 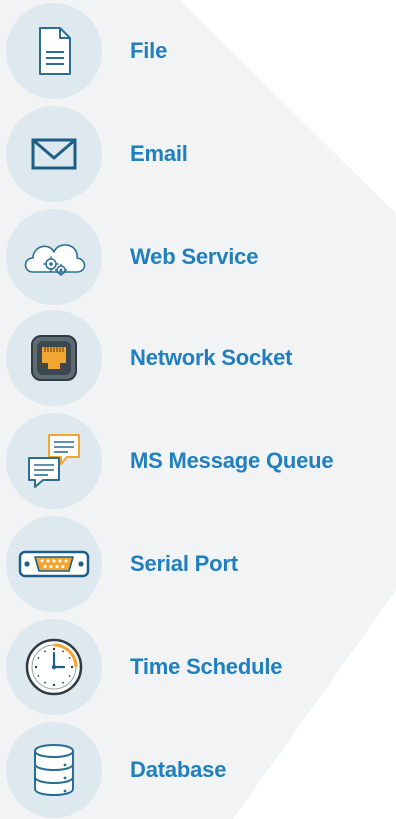 I want to click on envelope-icon, so click(x=54, y=154).